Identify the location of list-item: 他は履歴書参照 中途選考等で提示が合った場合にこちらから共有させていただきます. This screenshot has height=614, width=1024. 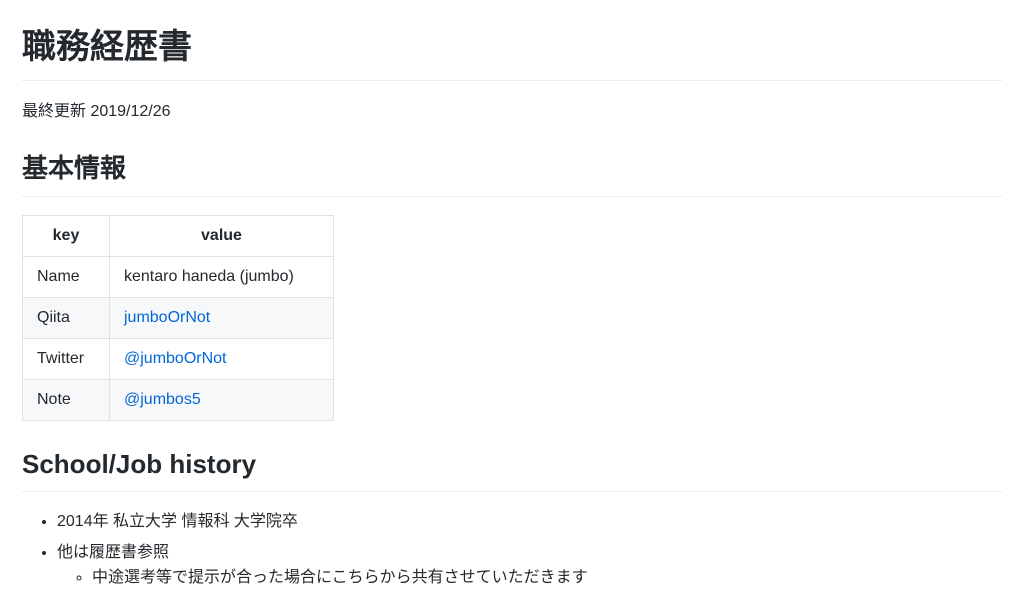
(529, 565).